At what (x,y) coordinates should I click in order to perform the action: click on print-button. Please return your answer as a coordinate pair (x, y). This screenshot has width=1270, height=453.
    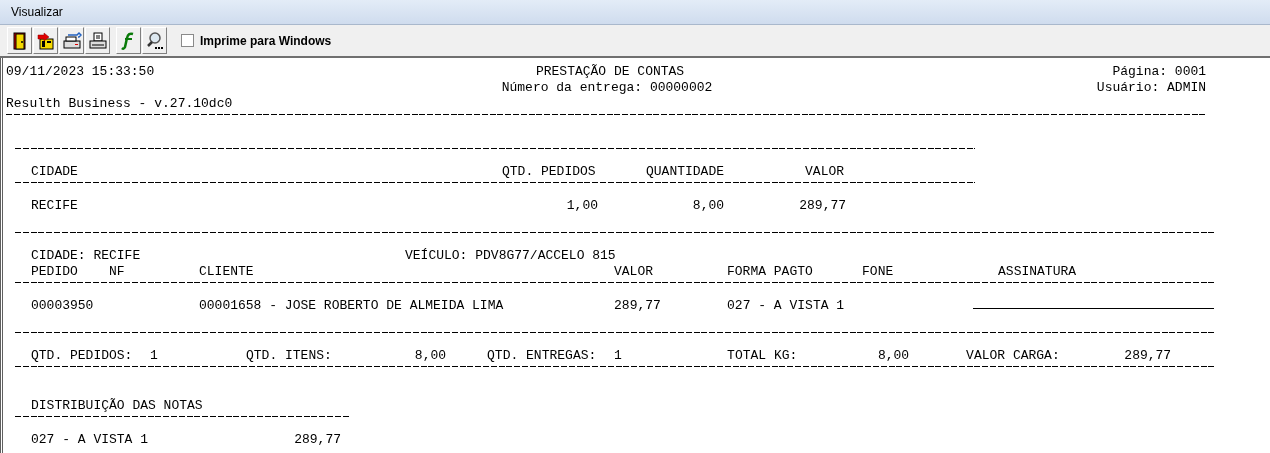
    Looking at the image, I should click on (97, 40).